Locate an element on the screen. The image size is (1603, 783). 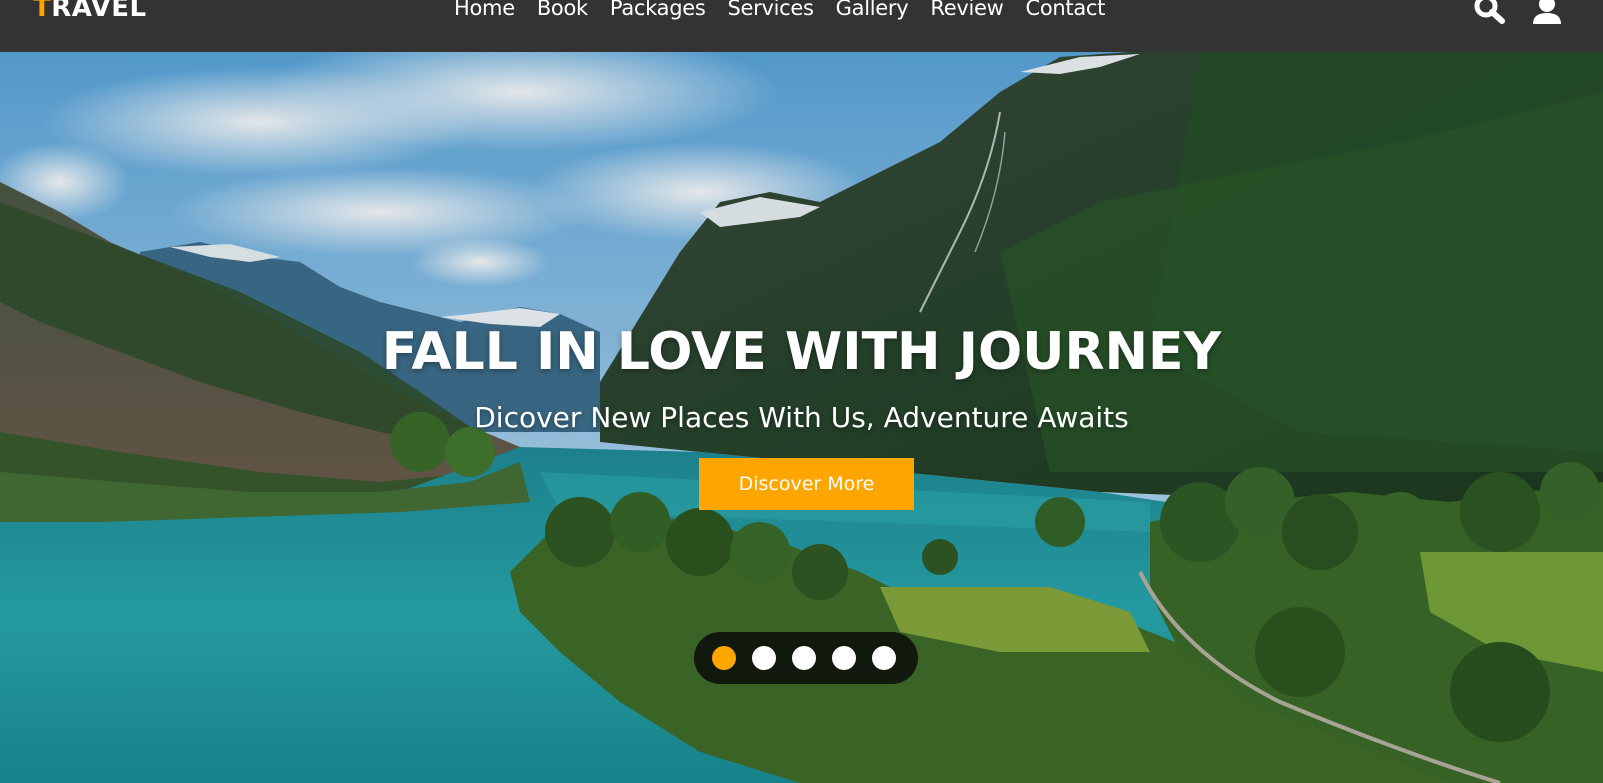
search-icon is located at coordinates (1490, 12).